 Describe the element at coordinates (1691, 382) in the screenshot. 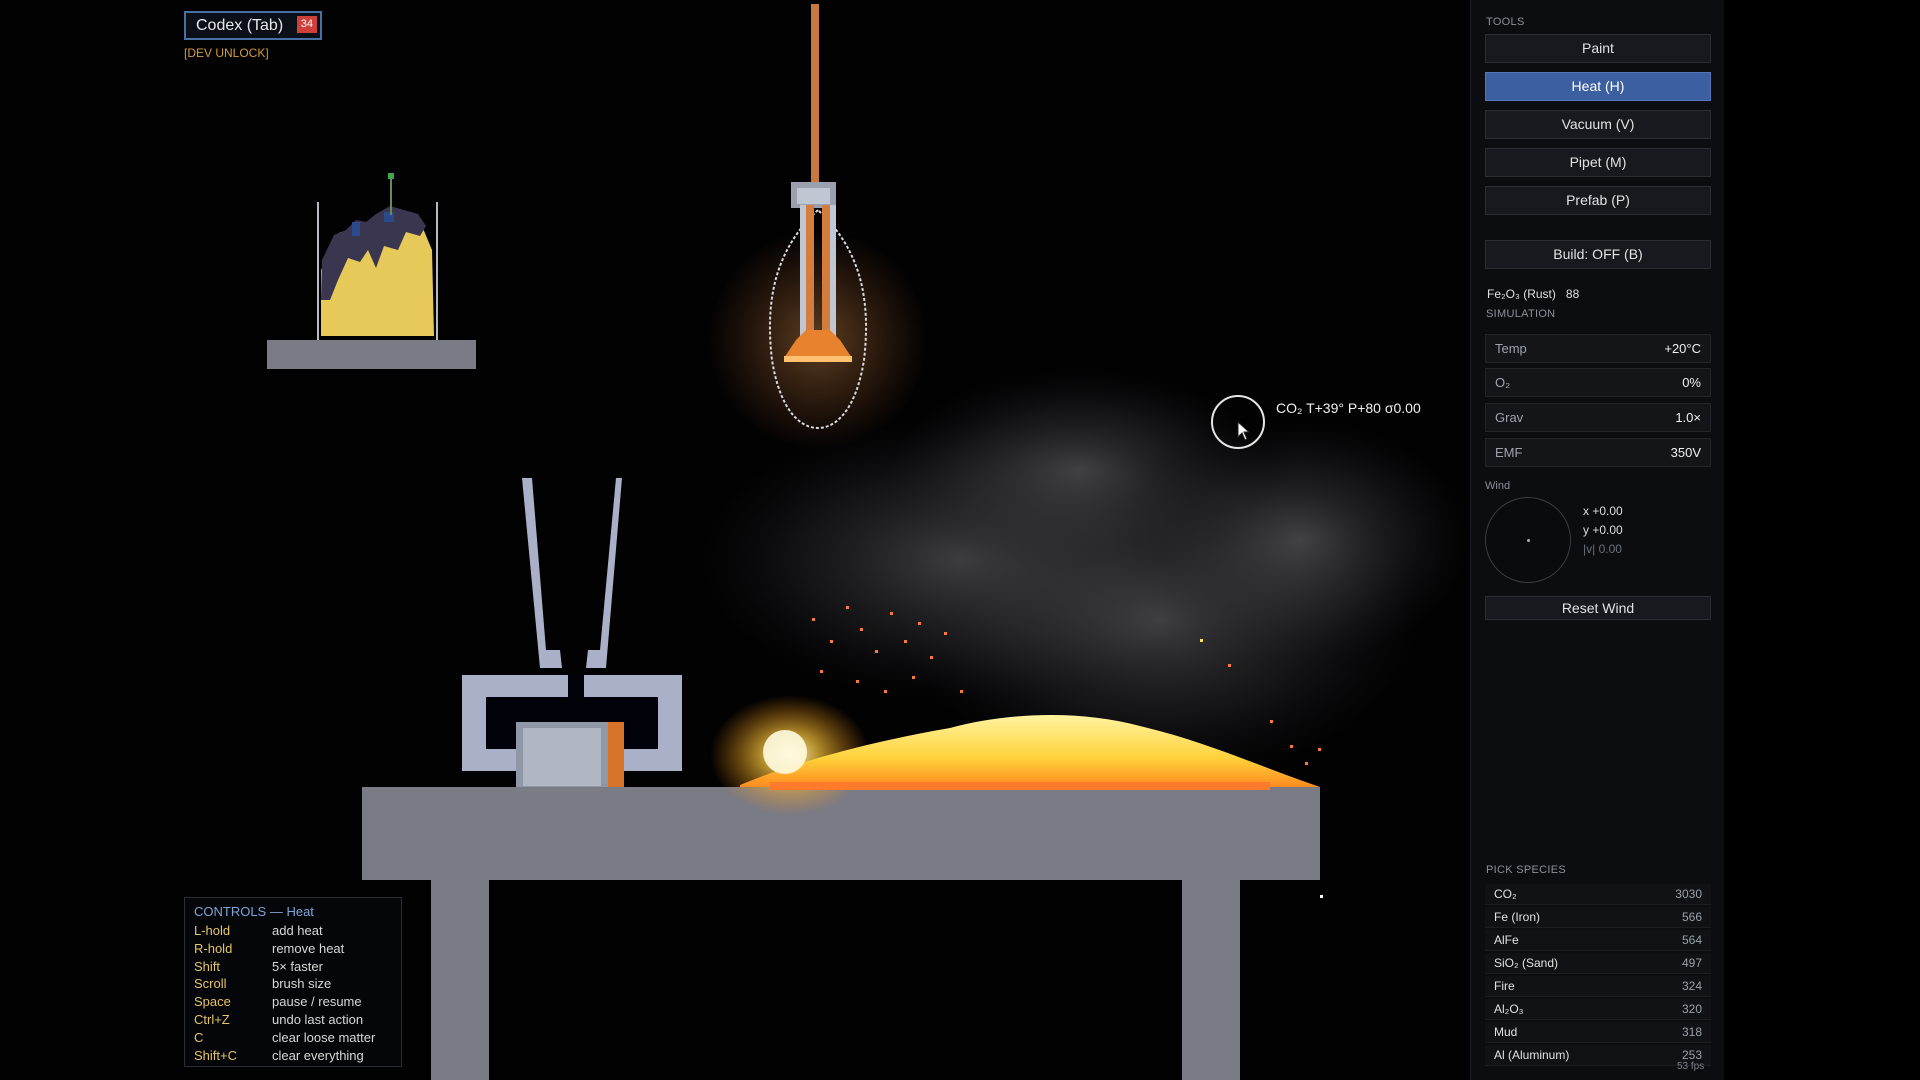

I see `sim-value: 0%` at that location.